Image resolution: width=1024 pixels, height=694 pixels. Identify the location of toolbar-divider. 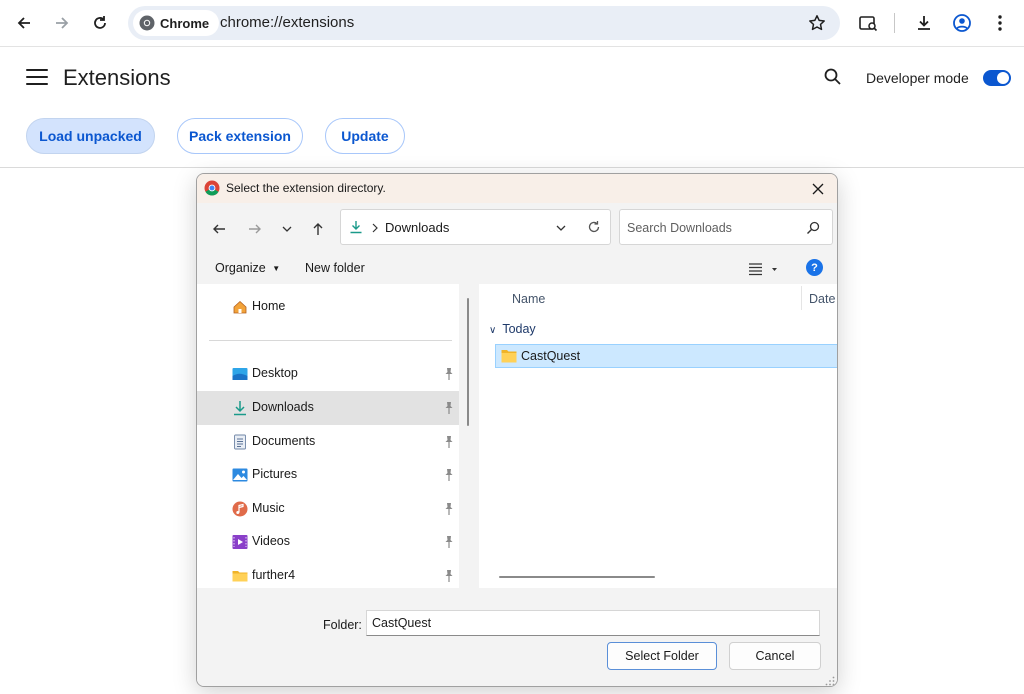
(894, 23).